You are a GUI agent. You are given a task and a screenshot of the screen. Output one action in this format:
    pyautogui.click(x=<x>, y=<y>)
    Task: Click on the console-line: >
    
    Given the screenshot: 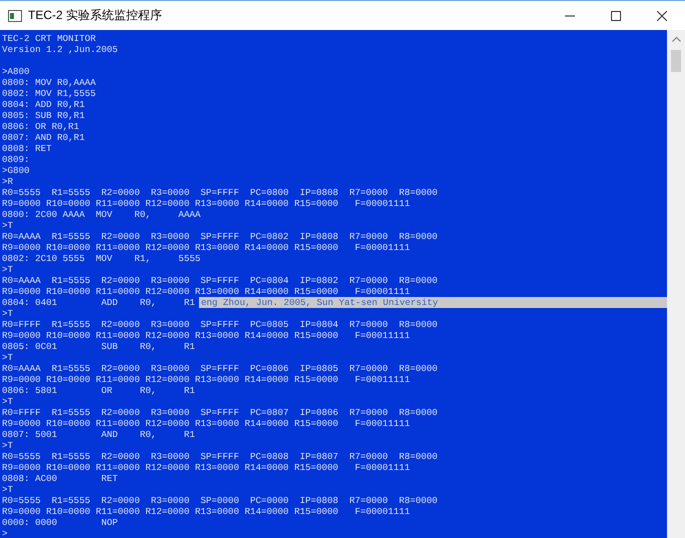 What is the action you would take?
    pyautogui.click(x=5, y=533)
    